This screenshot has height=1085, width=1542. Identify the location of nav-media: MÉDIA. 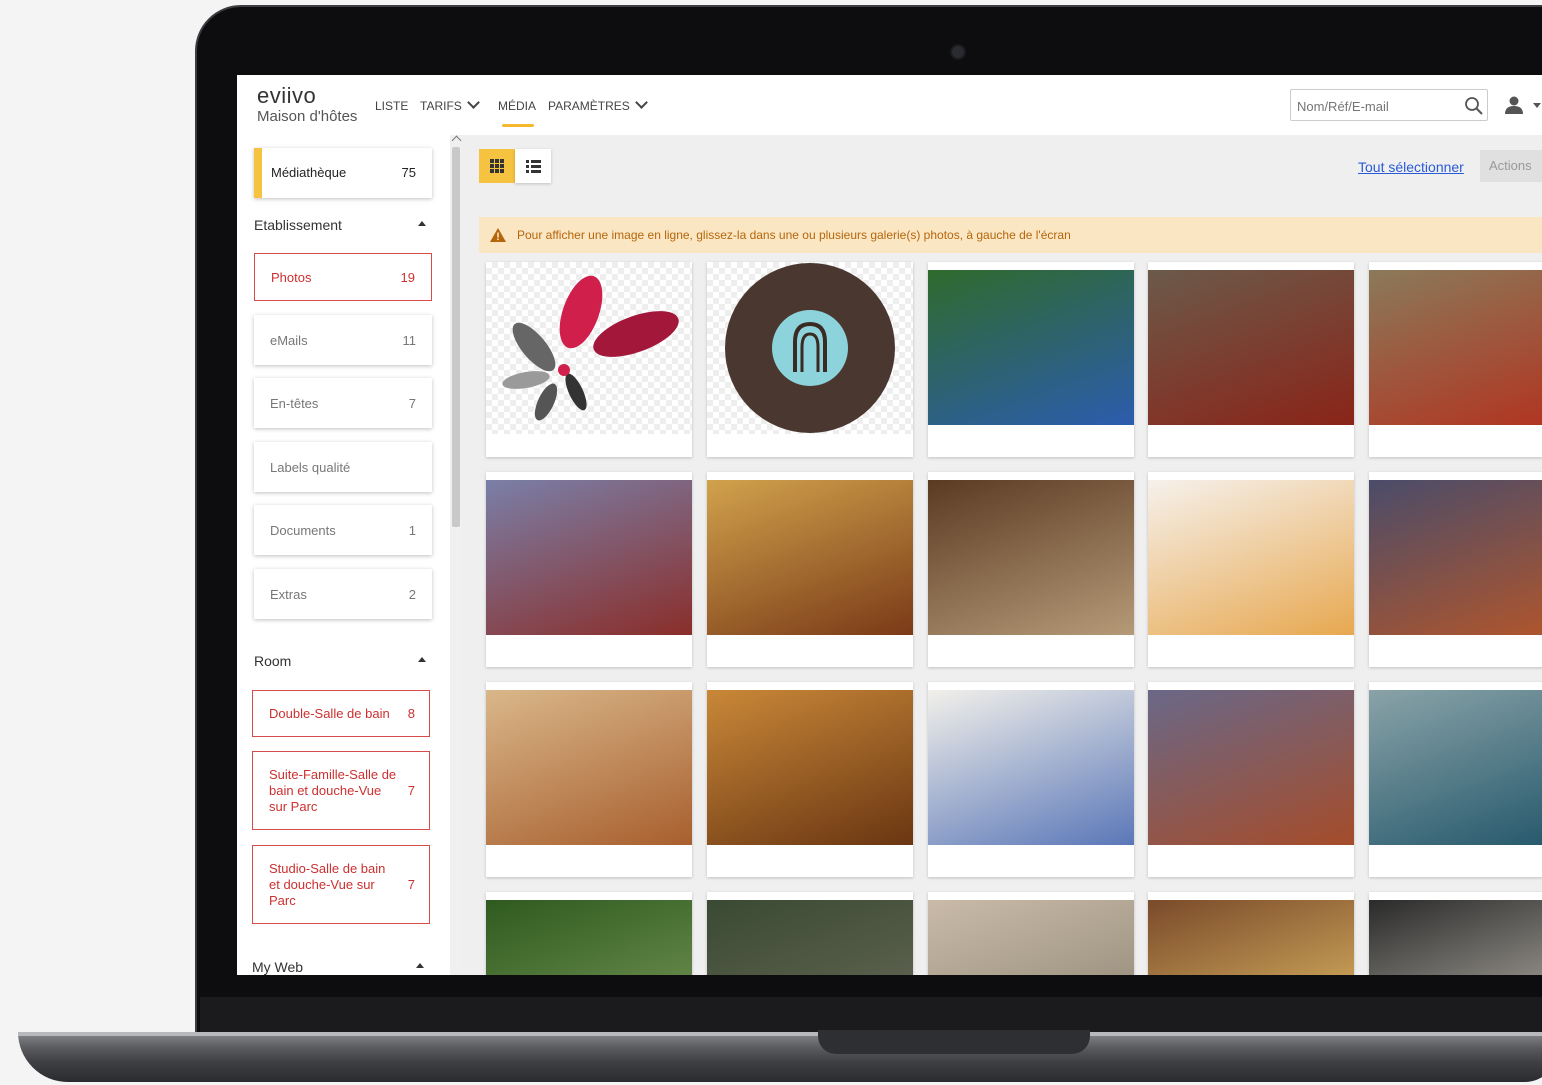
(517, 106).